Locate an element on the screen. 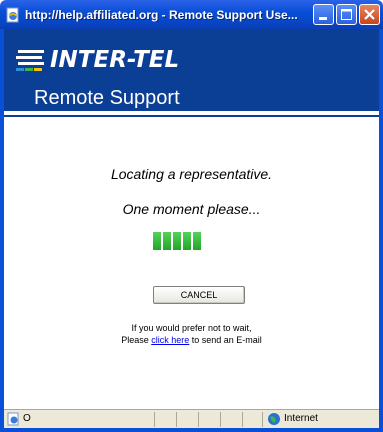 The width and height of the screenshot is (383, 432). maximize-button is located at coordinates (346, 14).